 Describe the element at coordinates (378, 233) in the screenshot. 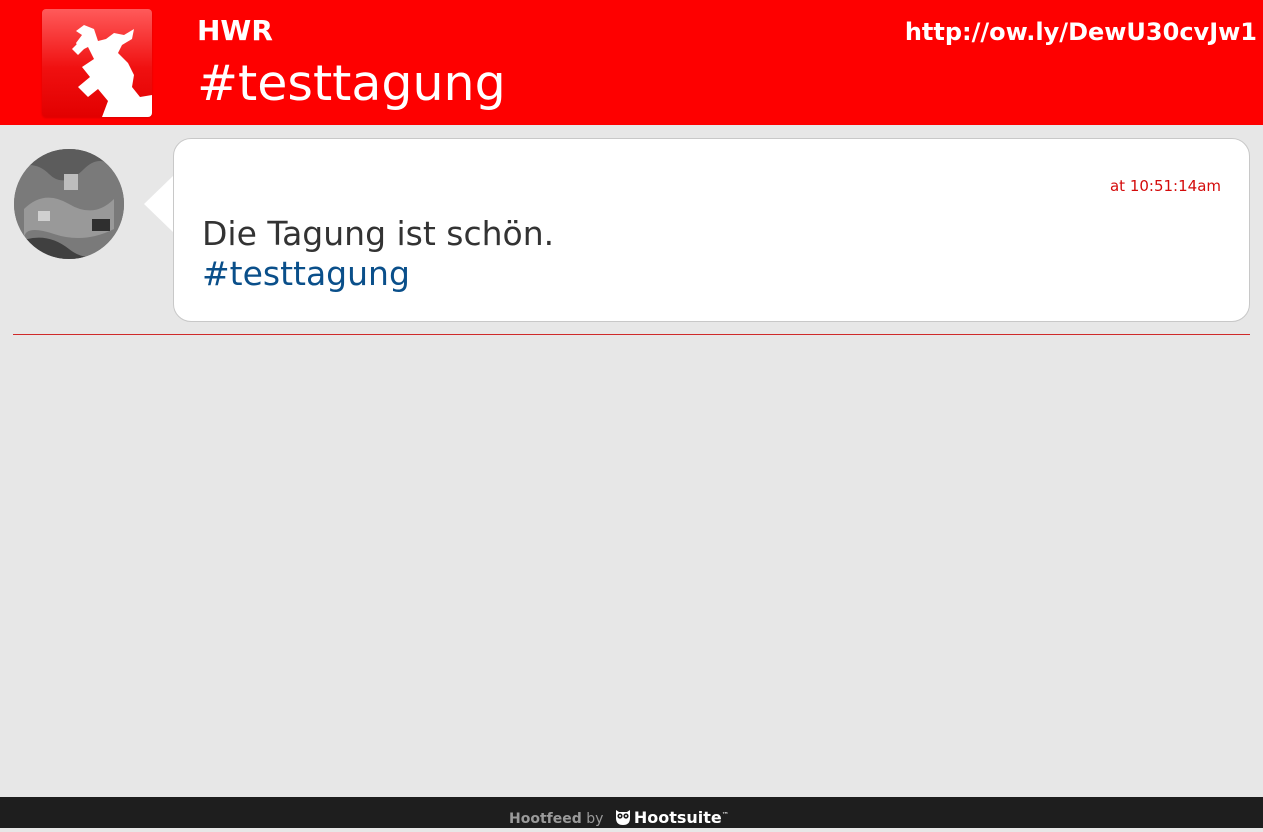

I see `post-text: Die Tagung ist schön.` at that location.